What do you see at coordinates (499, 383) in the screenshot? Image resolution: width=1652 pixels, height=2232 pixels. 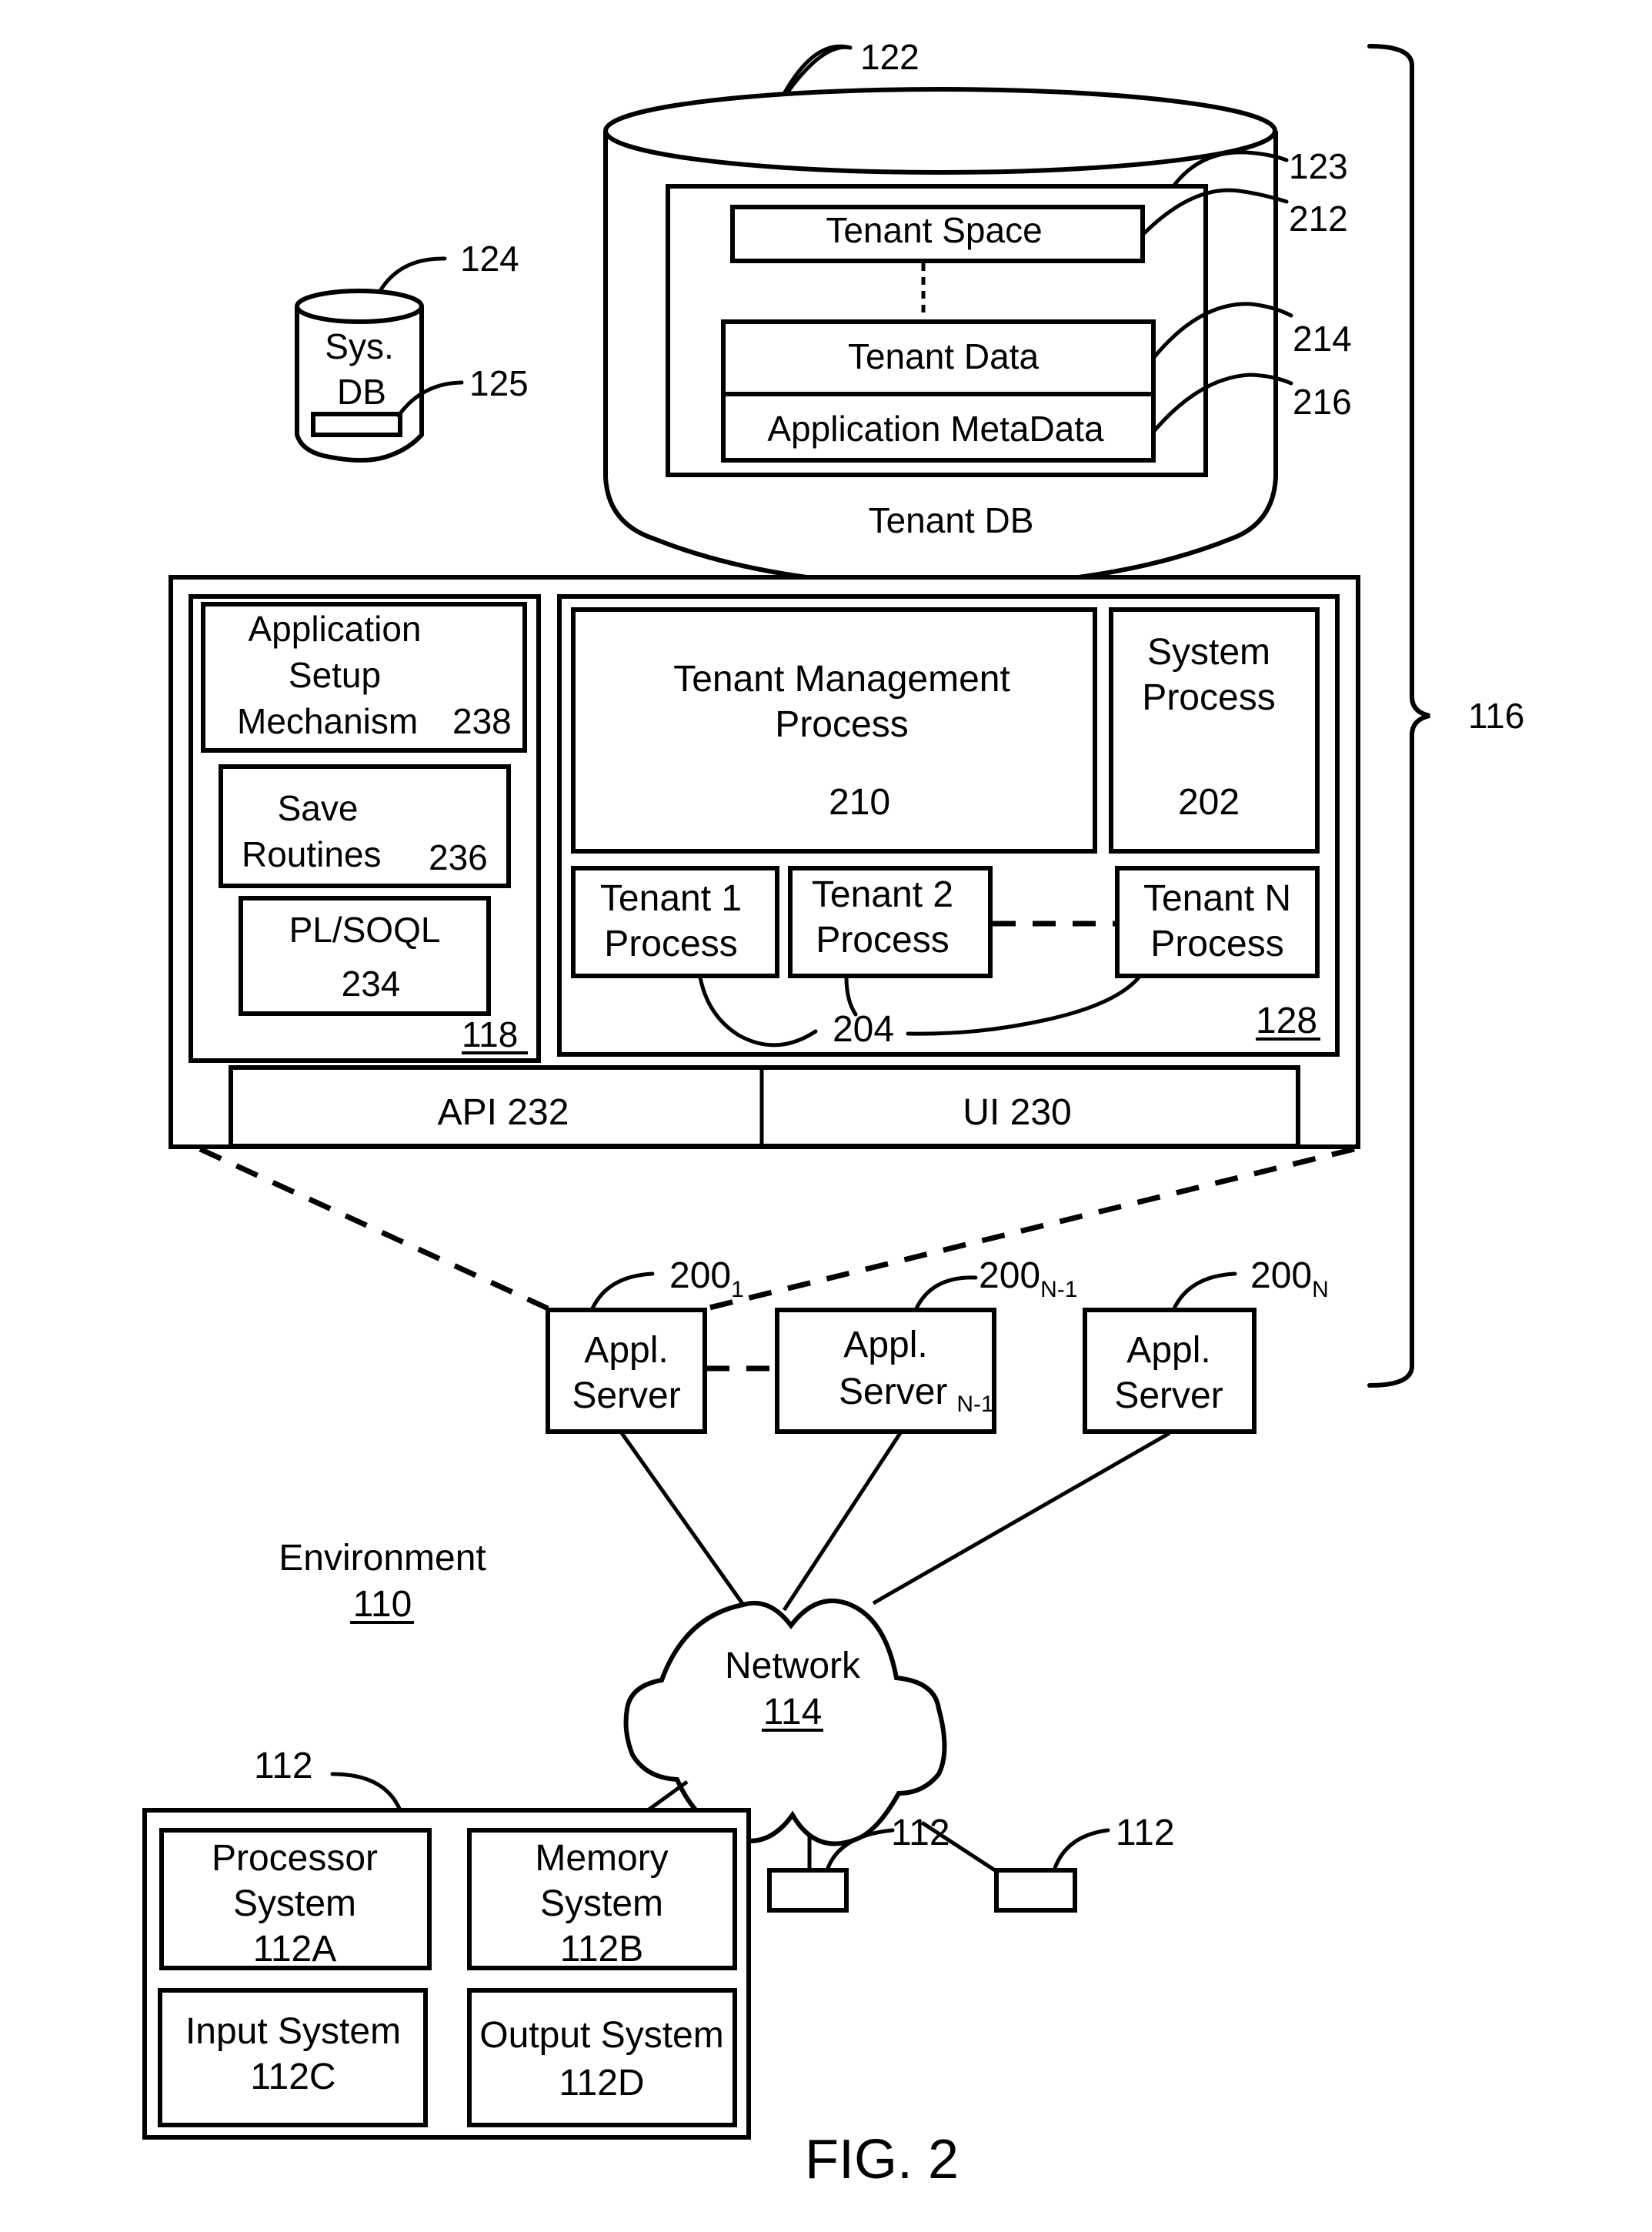 I see `ref-125: 125` at bounding box center [499, 383].